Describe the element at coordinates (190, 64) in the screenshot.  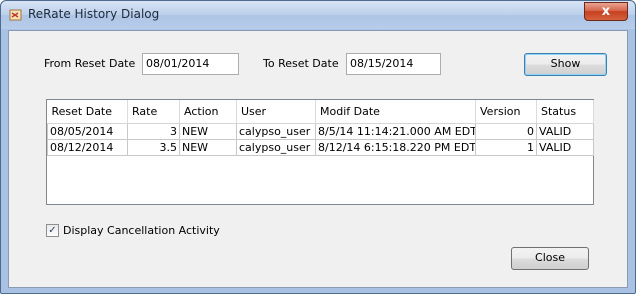
I see `from-reset-date-field: 08/01/2014` at that location.